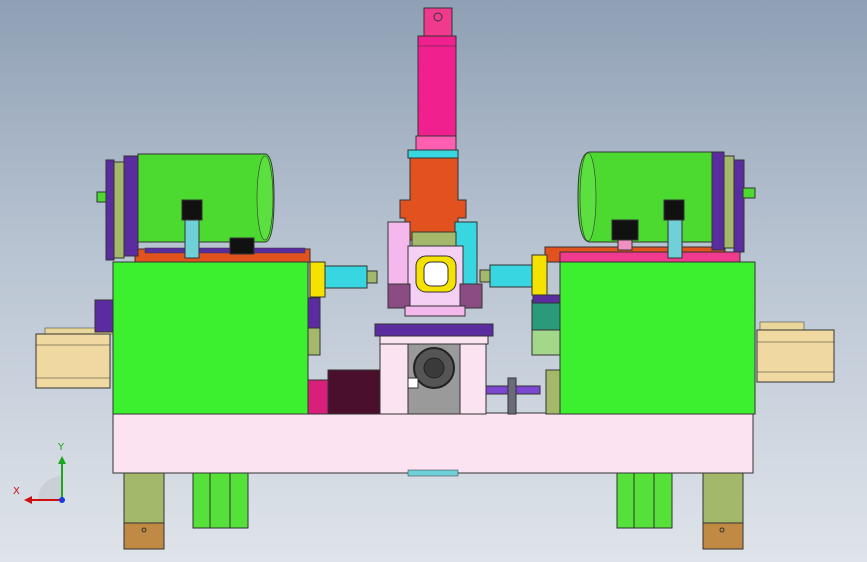  What do you see at coordinates (354, 392) in the screenshot?
I see `dark-magenta-box` at bounding box center [354, 392].